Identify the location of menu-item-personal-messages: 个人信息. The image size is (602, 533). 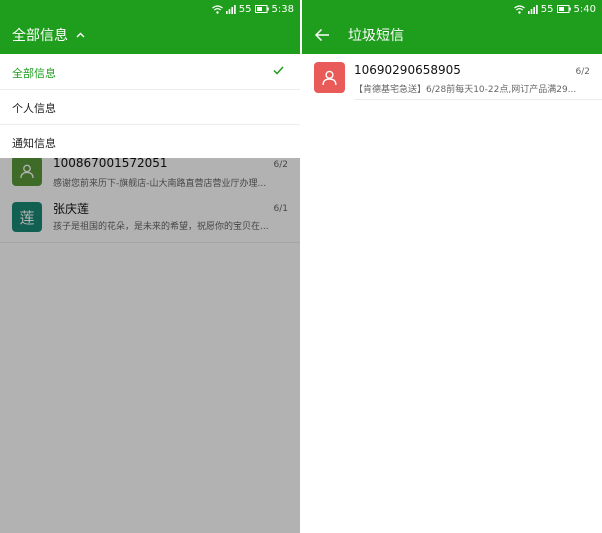
(150, 107).